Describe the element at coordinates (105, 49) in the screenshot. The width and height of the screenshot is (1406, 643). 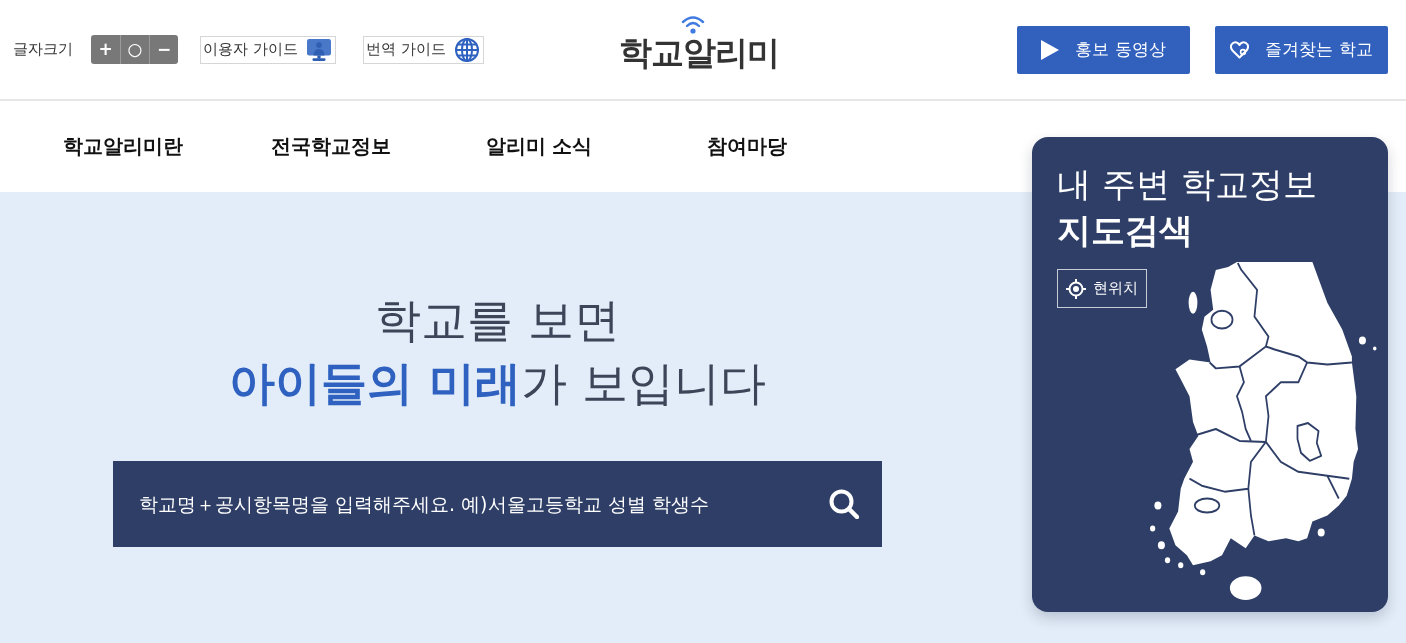
I see `increase-font-button: +` at that location.